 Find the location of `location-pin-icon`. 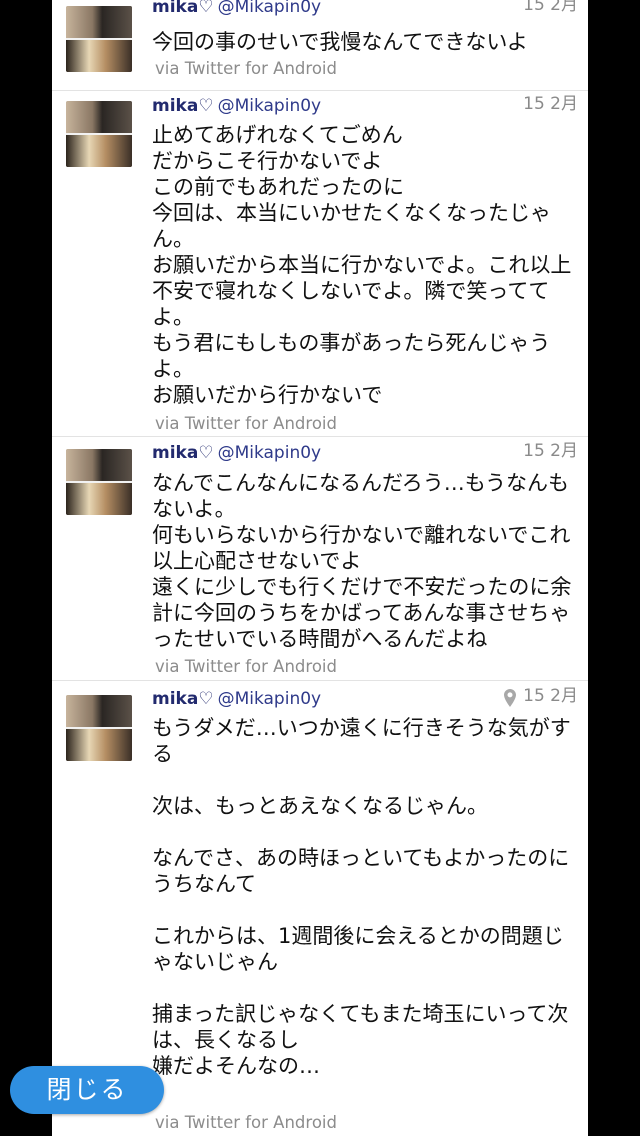

location-pin-icon is located at coordinates (510, 698).